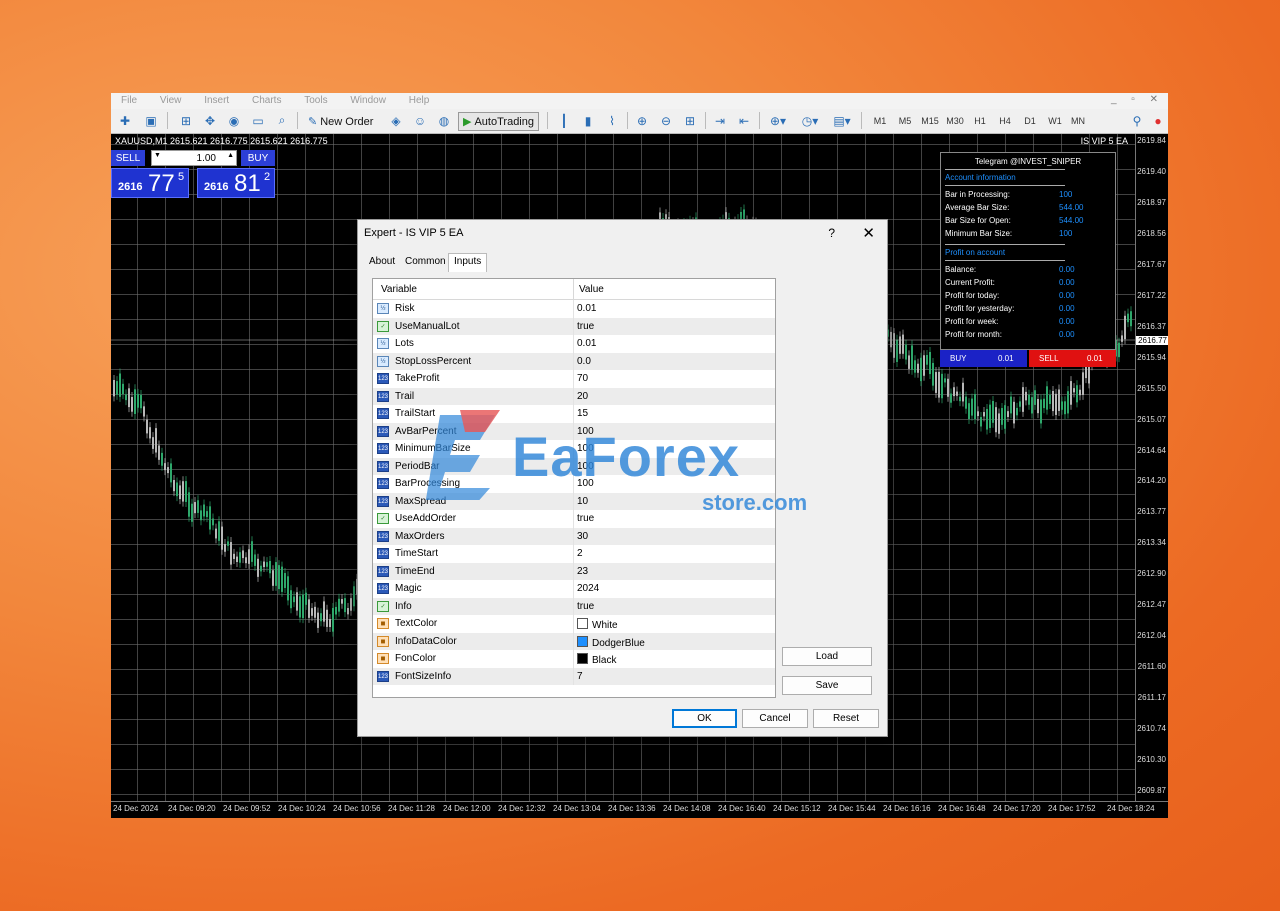  Describe the element at coordinates (194, 158) in the screenshot. I see `lot-size-input: ▼ 1.00 ▲` at that location.